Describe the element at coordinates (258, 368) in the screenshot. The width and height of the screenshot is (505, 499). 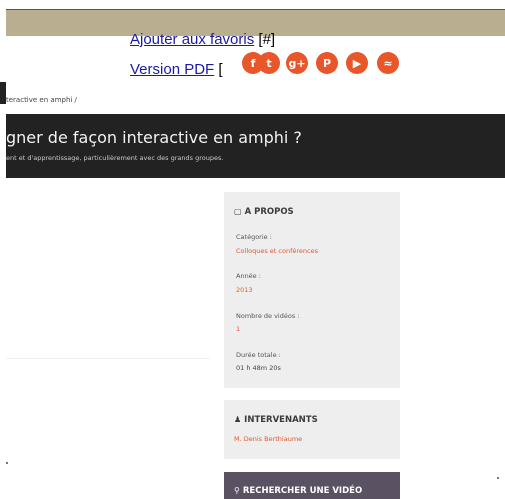
I see `duration-value: 01 h 48m 20s` at that location.